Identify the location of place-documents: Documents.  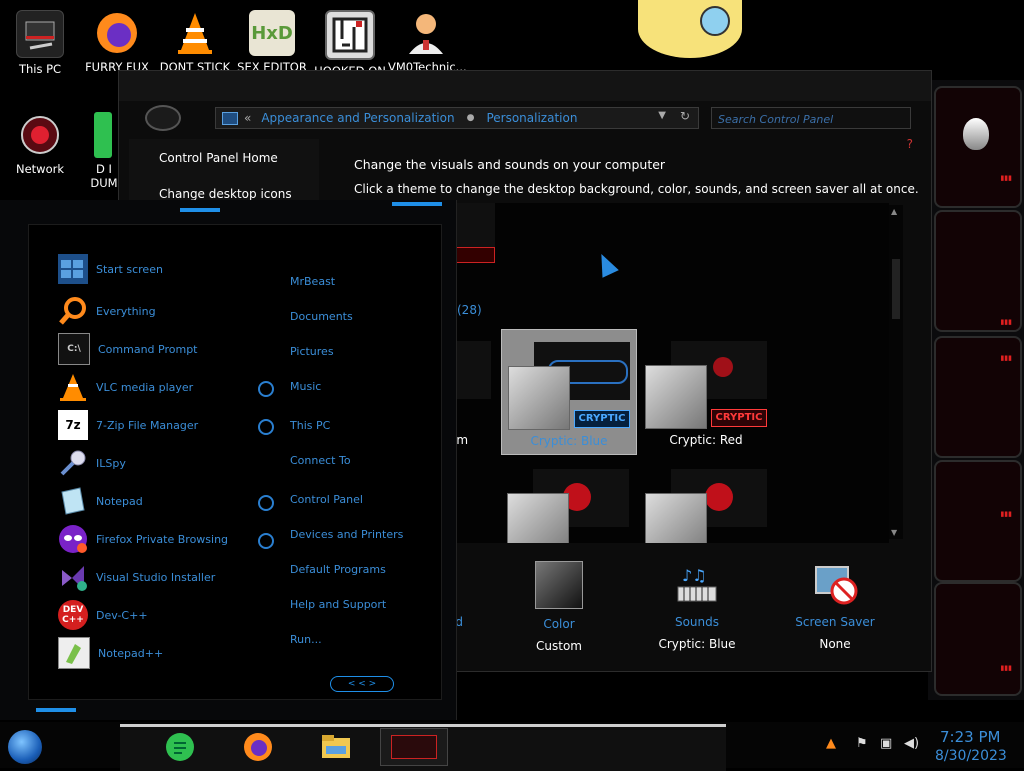
(321, 316).